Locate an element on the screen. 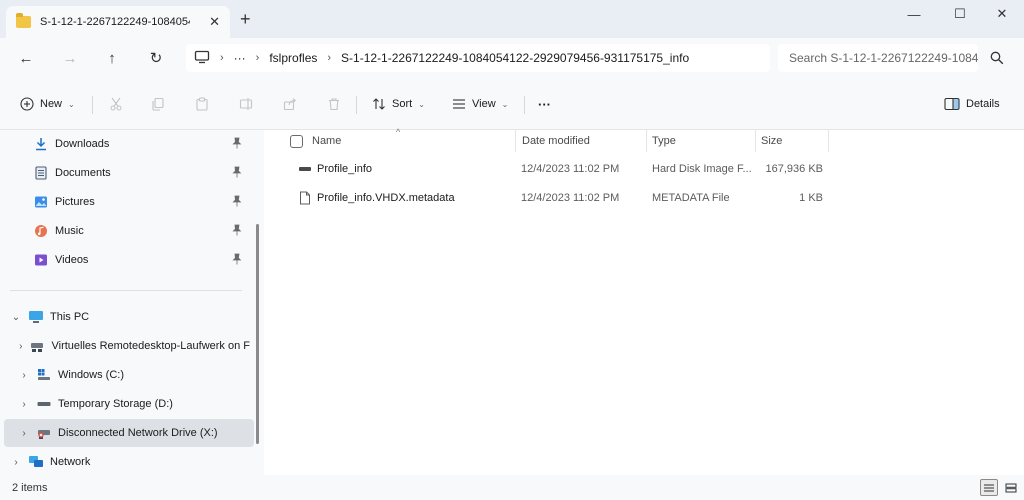 The height and width of the screenshot is (500, 1024). tiles-view-icon is located at coordinates (1011, 487).